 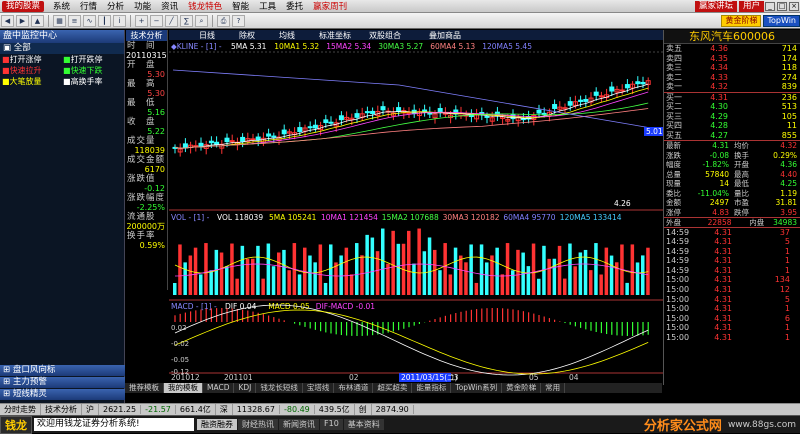 I want to click on back-icon: ◀, so click(x=7, y=21).